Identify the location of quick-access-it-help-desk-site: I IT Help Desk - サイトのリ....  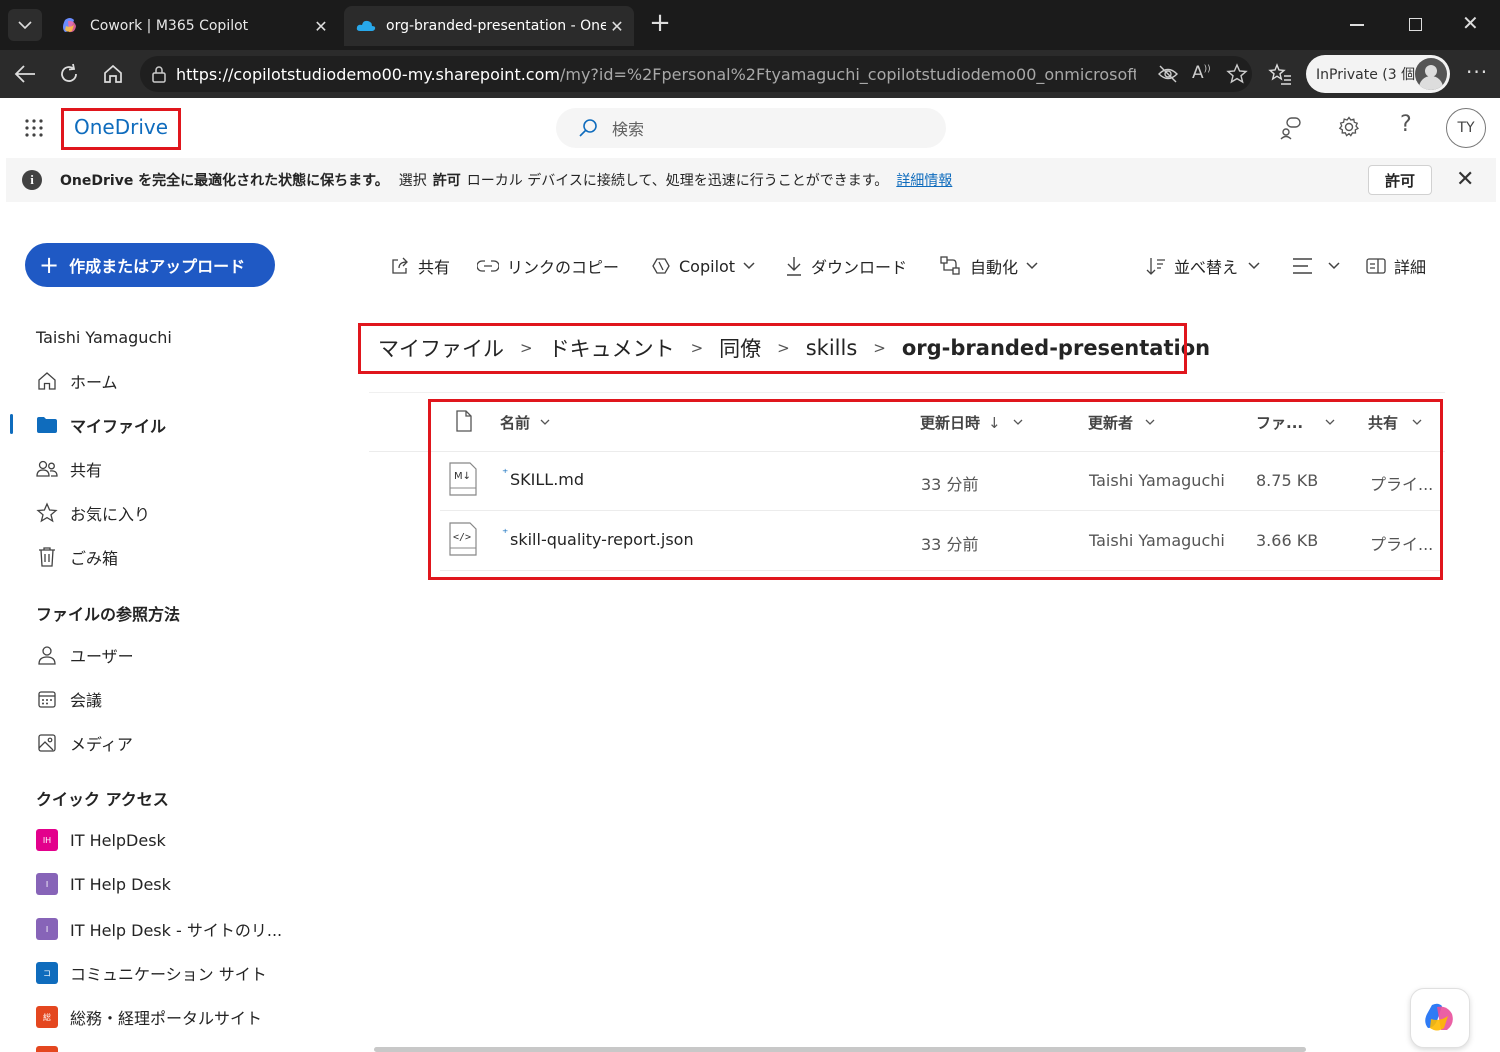
(159, 929).